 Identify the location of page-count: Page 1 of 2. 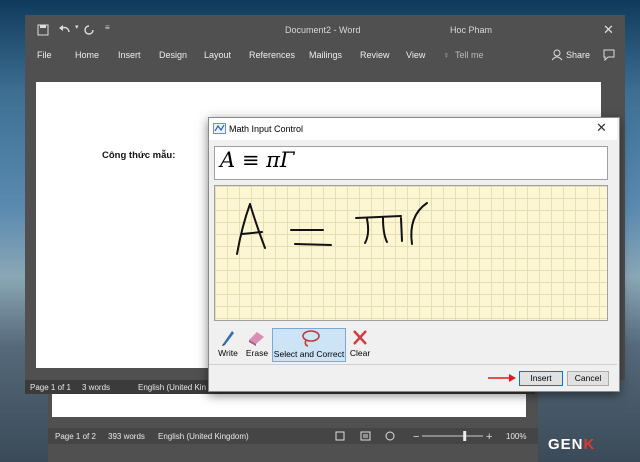
(75, 436).